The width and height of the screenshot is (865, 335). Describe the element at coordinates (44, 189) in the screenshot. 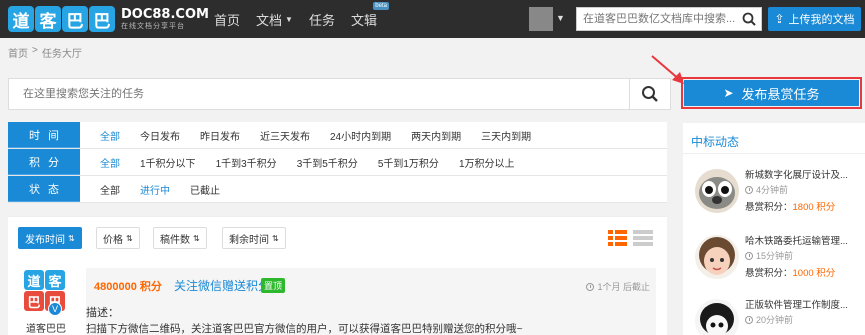

I see `filter-label-status: 状态` at that location.